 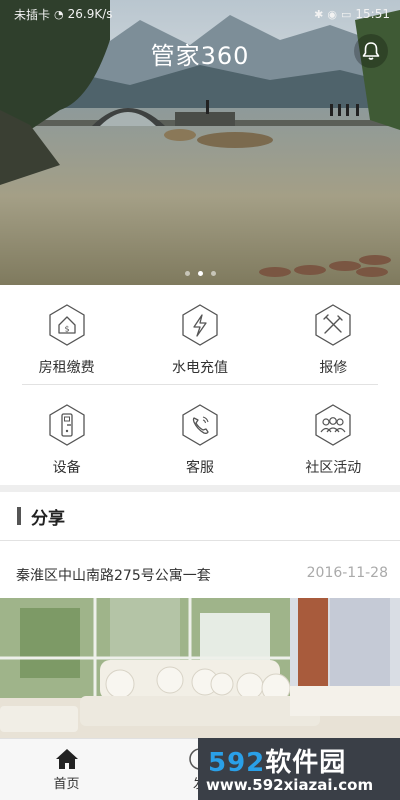 I want to click on home-icon, so click(x=66, y=759).